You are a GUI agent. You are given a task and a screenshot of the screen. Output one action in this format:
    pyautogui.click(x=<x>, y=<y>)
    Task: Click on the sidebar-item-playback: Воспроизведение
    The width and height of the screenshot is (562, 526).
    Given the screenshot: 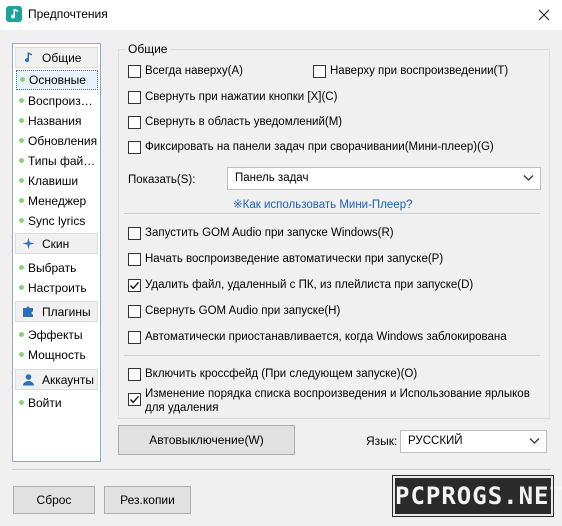 What is the action you would take?
    pyautogui.click(x=57, y=101)
    